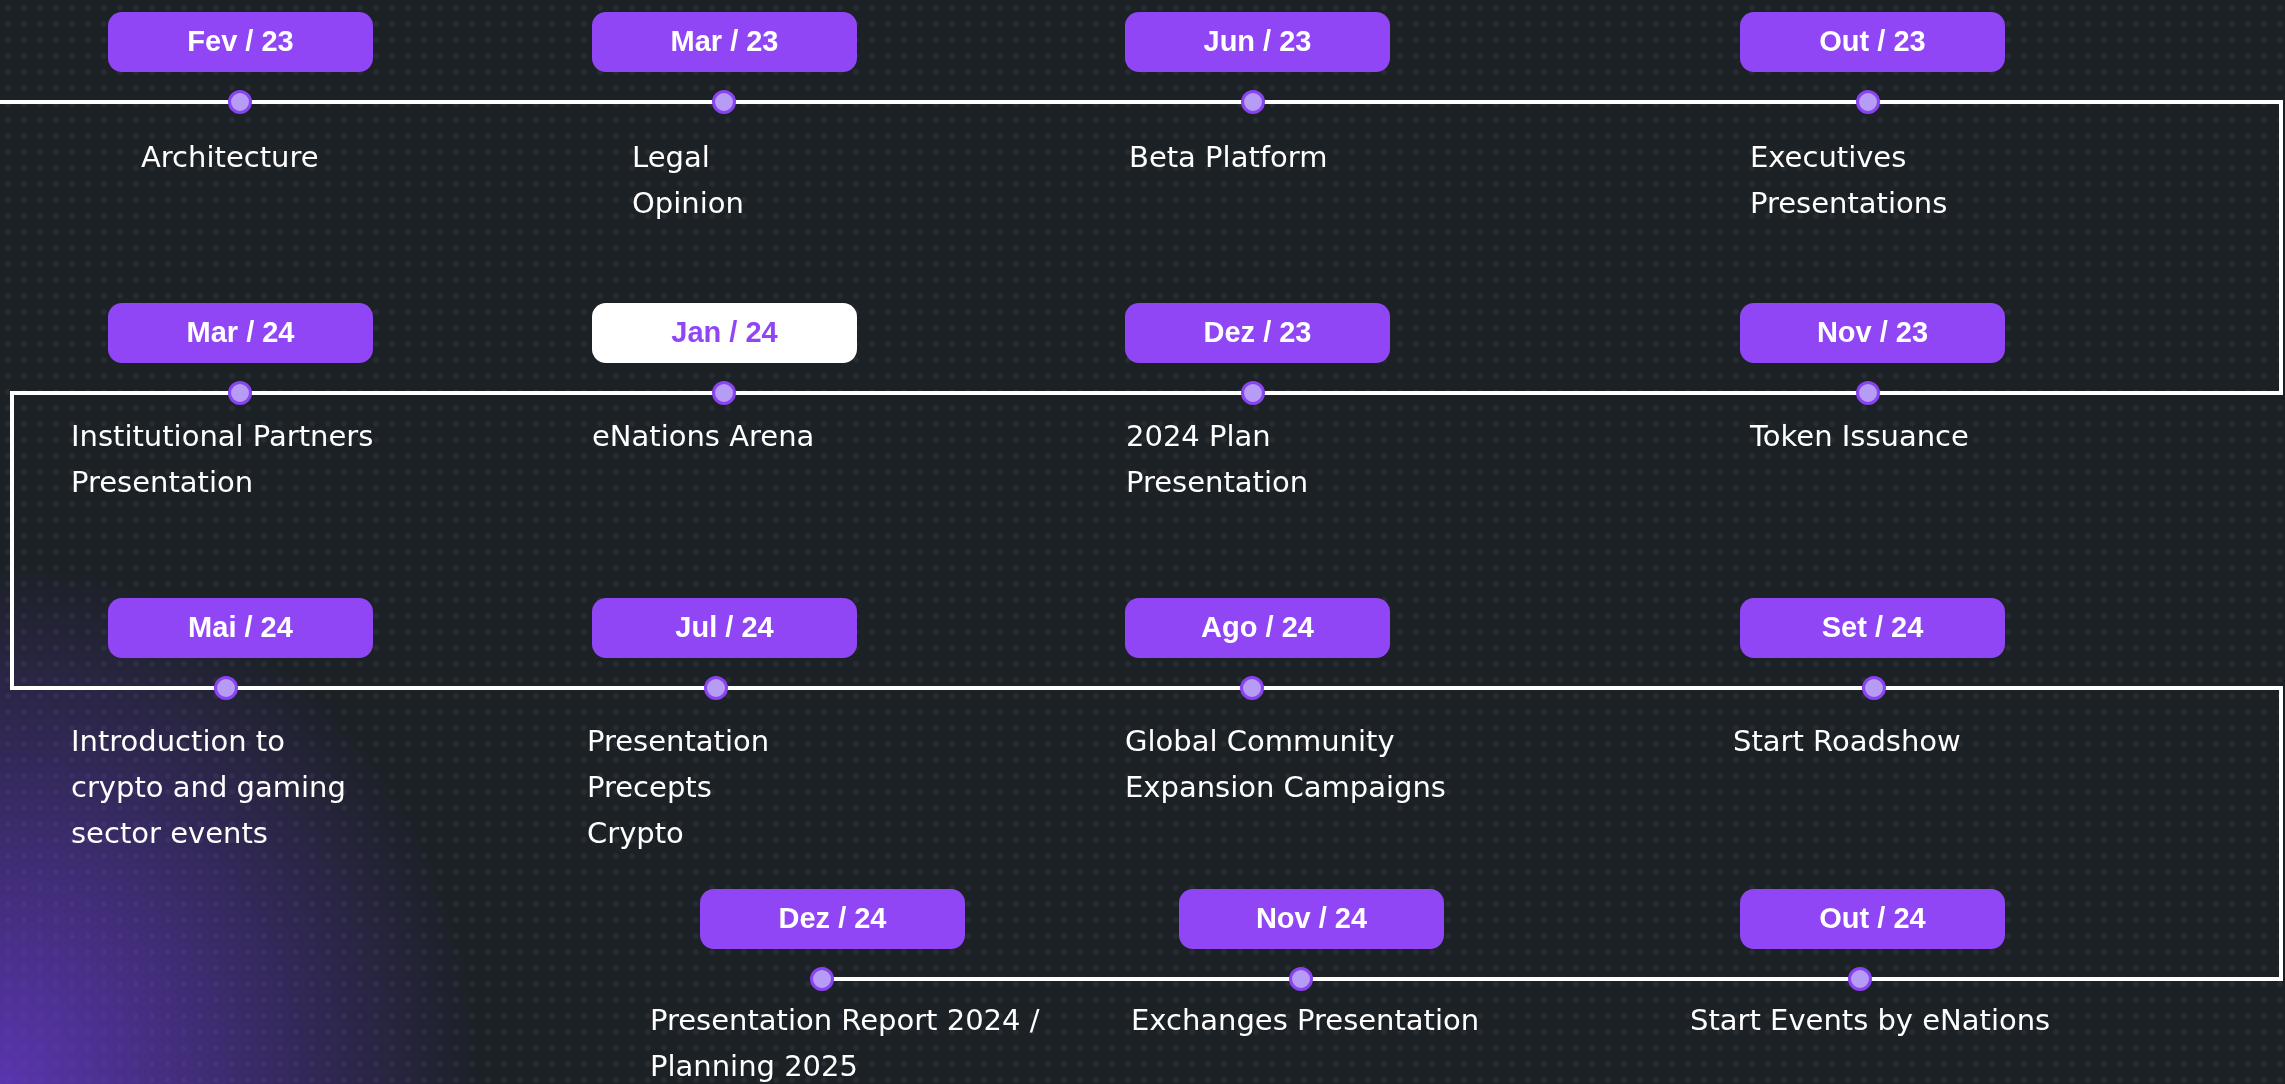 This screenshot has height=1084, width=2285. I want to click on milestone-label: Presentation Precepts Crypto, so click(678, 787).